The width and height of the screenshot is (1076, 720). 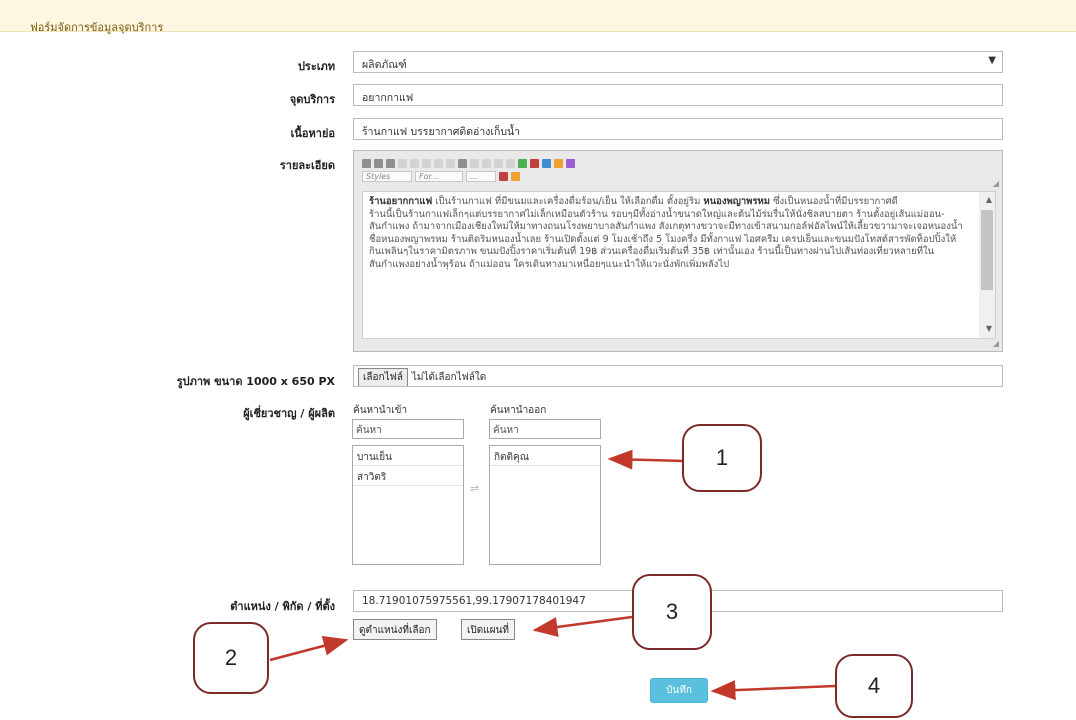 I want to click on callout-1: 1, so click(x=722, y=458).